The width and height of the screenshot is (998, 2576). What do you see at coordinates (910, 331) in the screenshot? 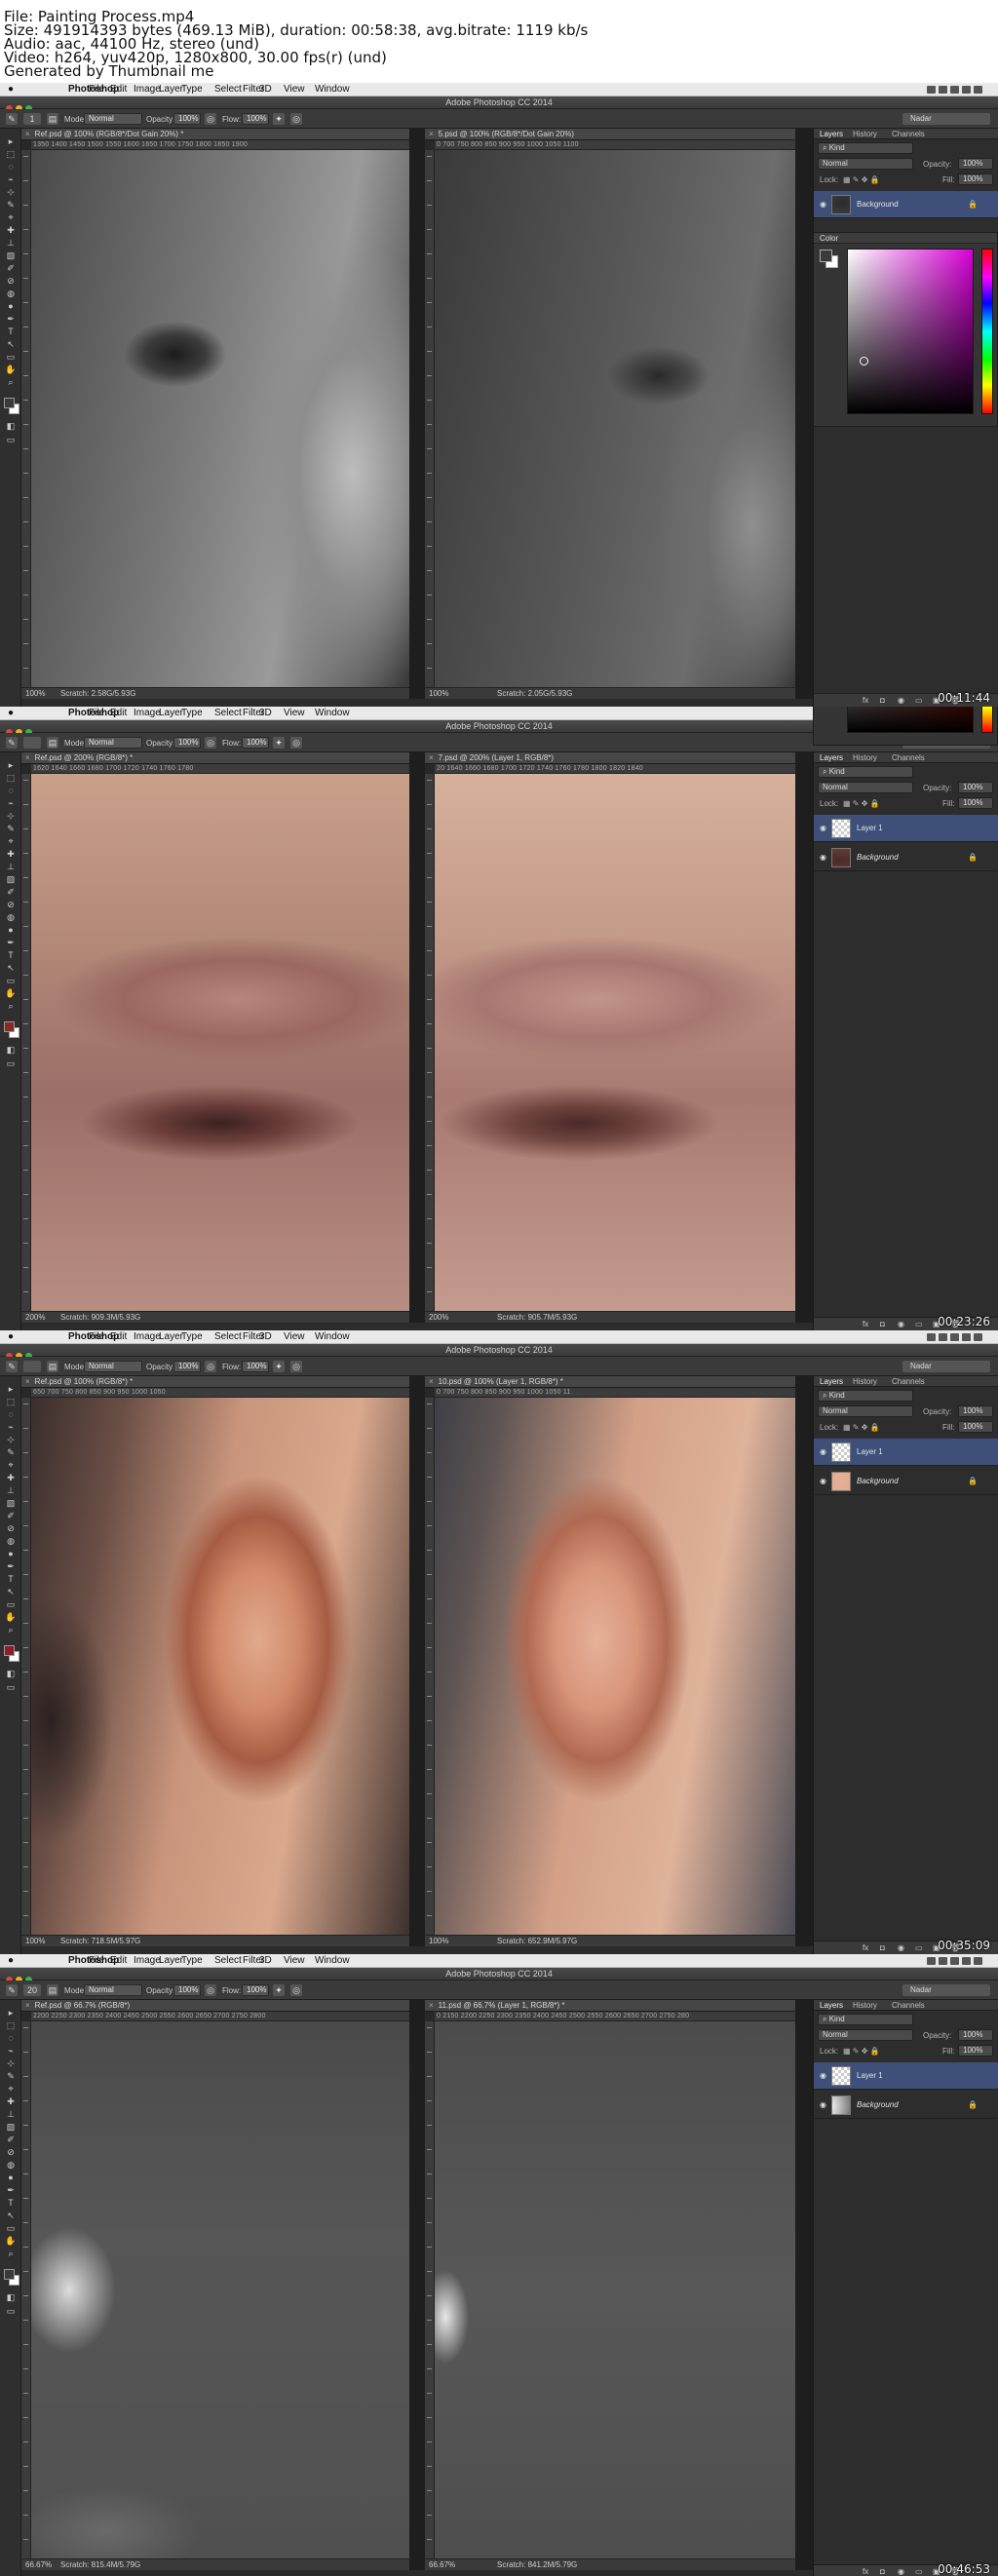
I see `color-field` at bounding box center [910, 331].